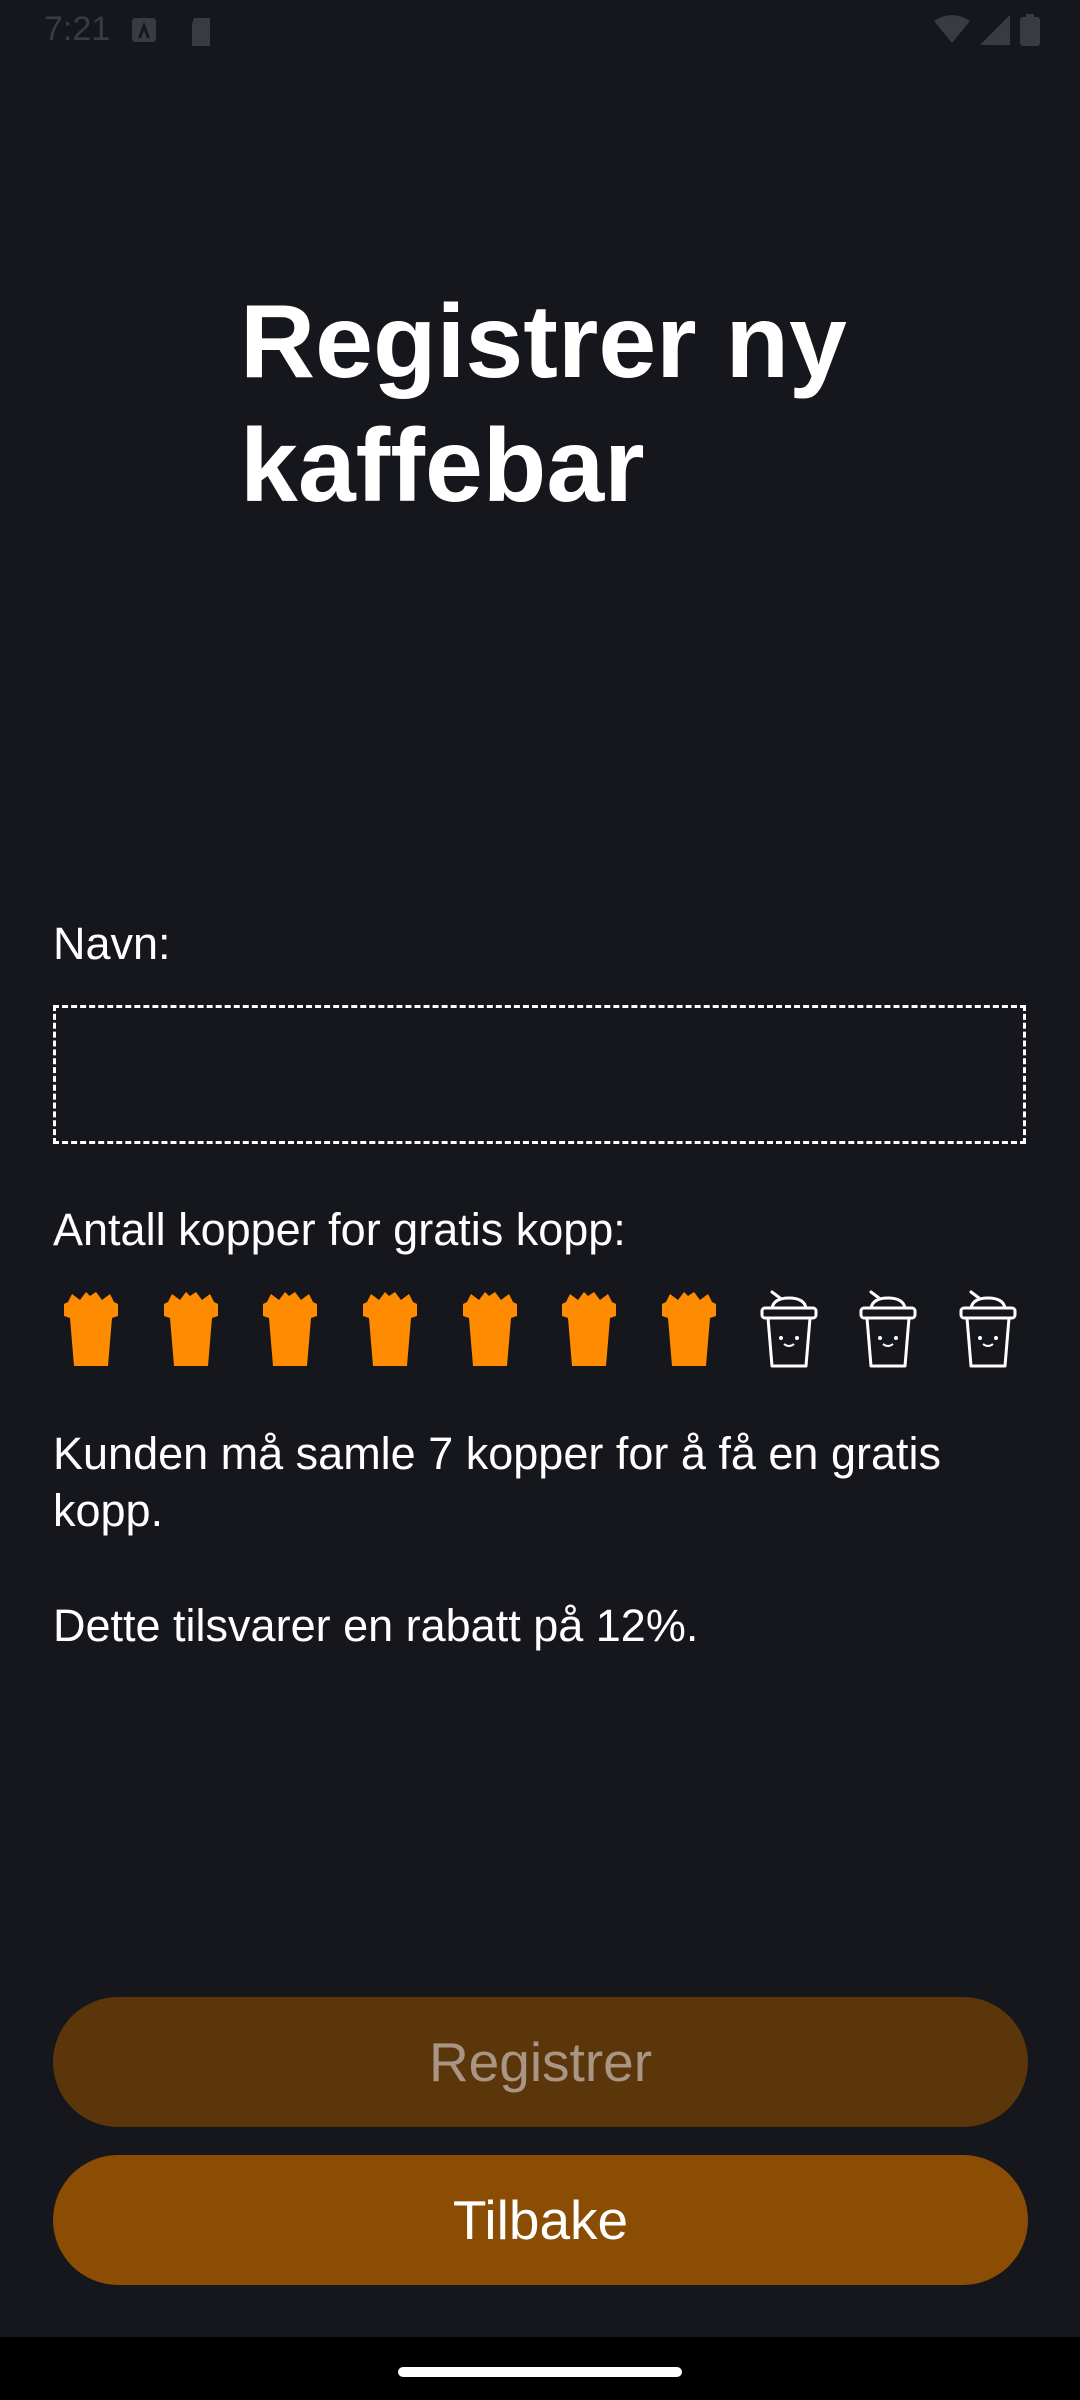 Image resolution: width=1080 pixels, height=2400 pixels. What do you see at coordinates (995, 32) in the screenshot?
I see `cell-signal-icon` at bounding box center [995, 32].